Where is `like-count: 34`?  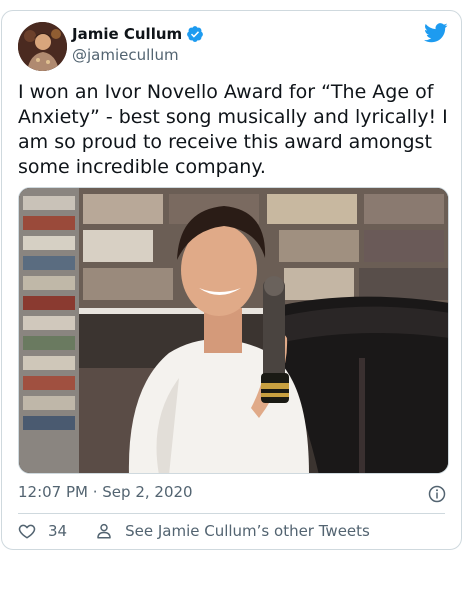 like-count: 34 is located at coordinates (58, 531).